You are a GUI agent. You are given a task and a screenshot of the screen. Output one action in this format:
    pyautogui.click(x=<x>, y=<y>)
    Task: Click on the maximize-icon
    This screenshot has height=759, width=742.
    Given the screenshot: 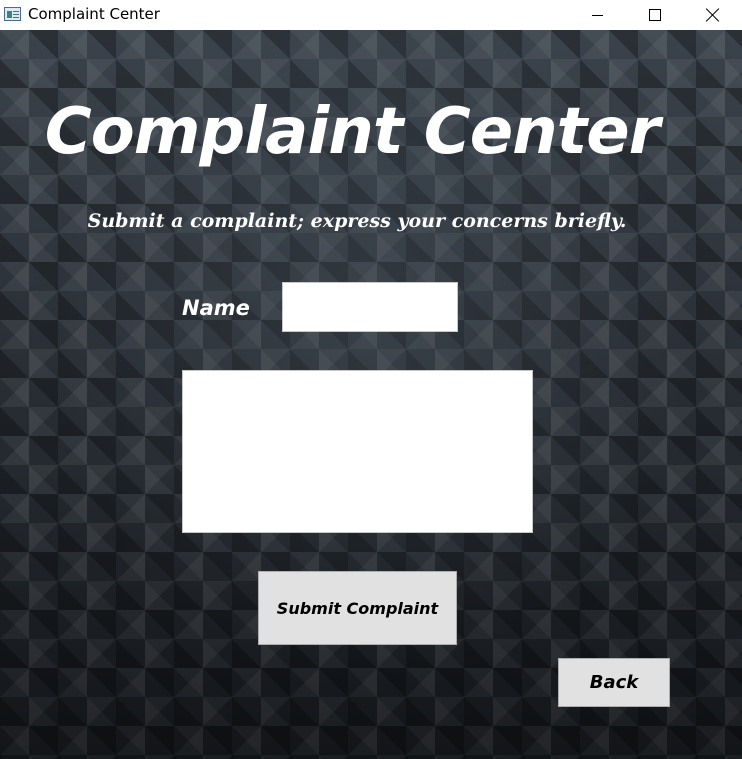 What is the action you would take?
    pyautogui.click(x=655, y=15)
    